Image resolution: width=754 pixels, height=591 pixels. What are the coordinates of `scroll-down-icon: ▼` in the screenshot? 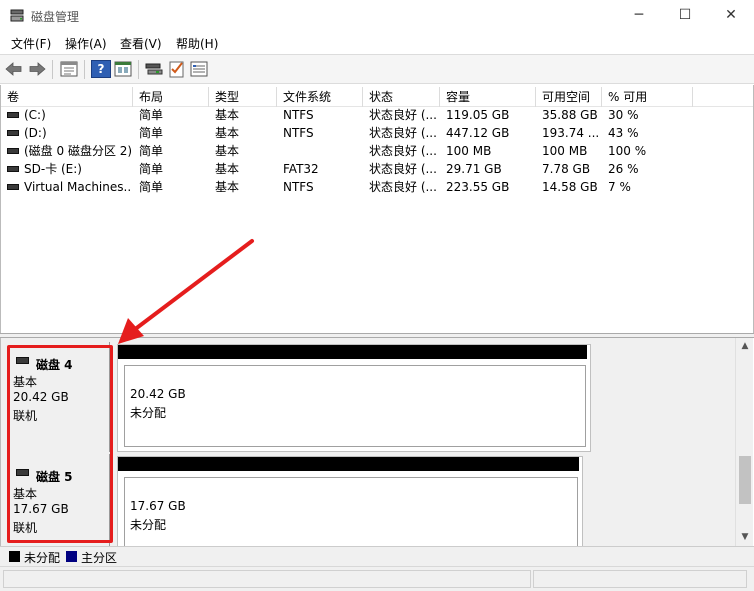 It's located at (745, 537).